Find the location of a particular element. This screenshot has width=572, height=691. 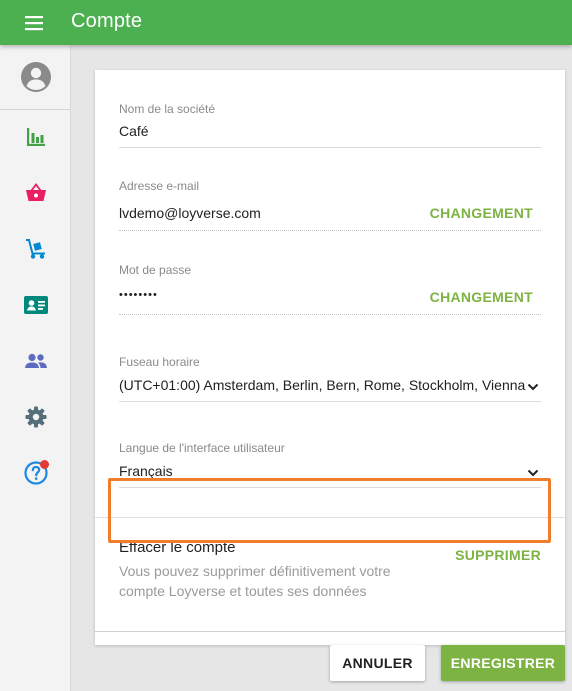

people-icon is located at coordinates (35, 360).